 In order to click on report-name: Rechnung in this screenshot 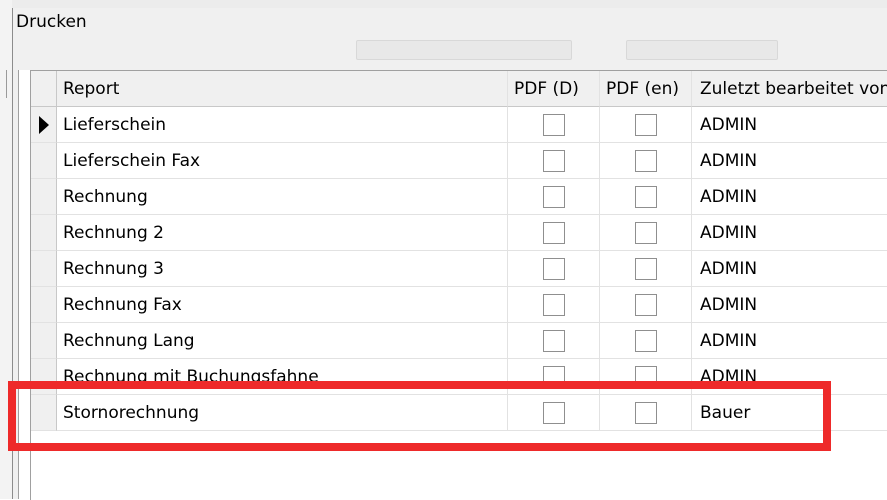, I will do `click(282, 197)`.